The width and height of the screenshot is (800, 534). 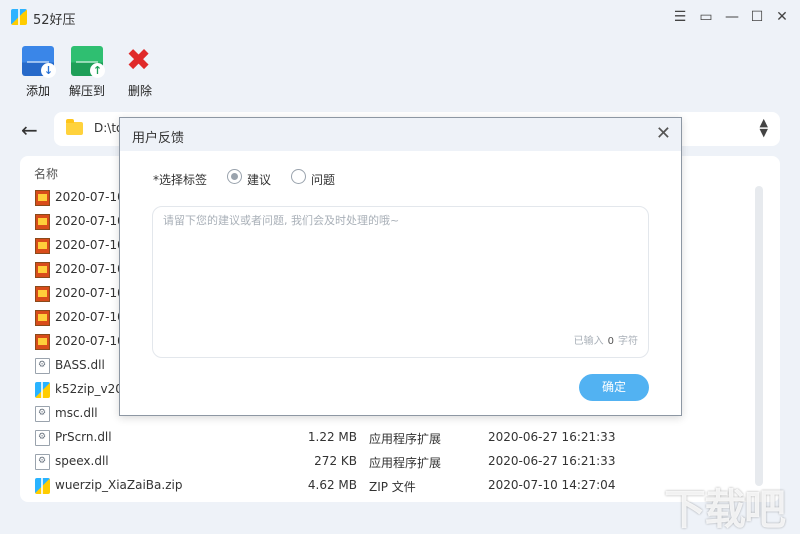 I want to click on table-row: speex.dll 272 KB 应用程序扩展 2020-06-27 16:21:33, so click(x=390, y=462).